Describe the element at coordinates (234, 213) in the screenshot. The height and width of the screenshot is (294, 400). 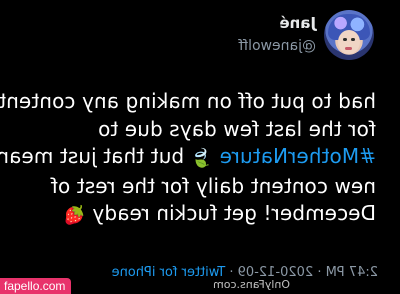
I see `tweet-line: December! get fuckin ready` at that location.